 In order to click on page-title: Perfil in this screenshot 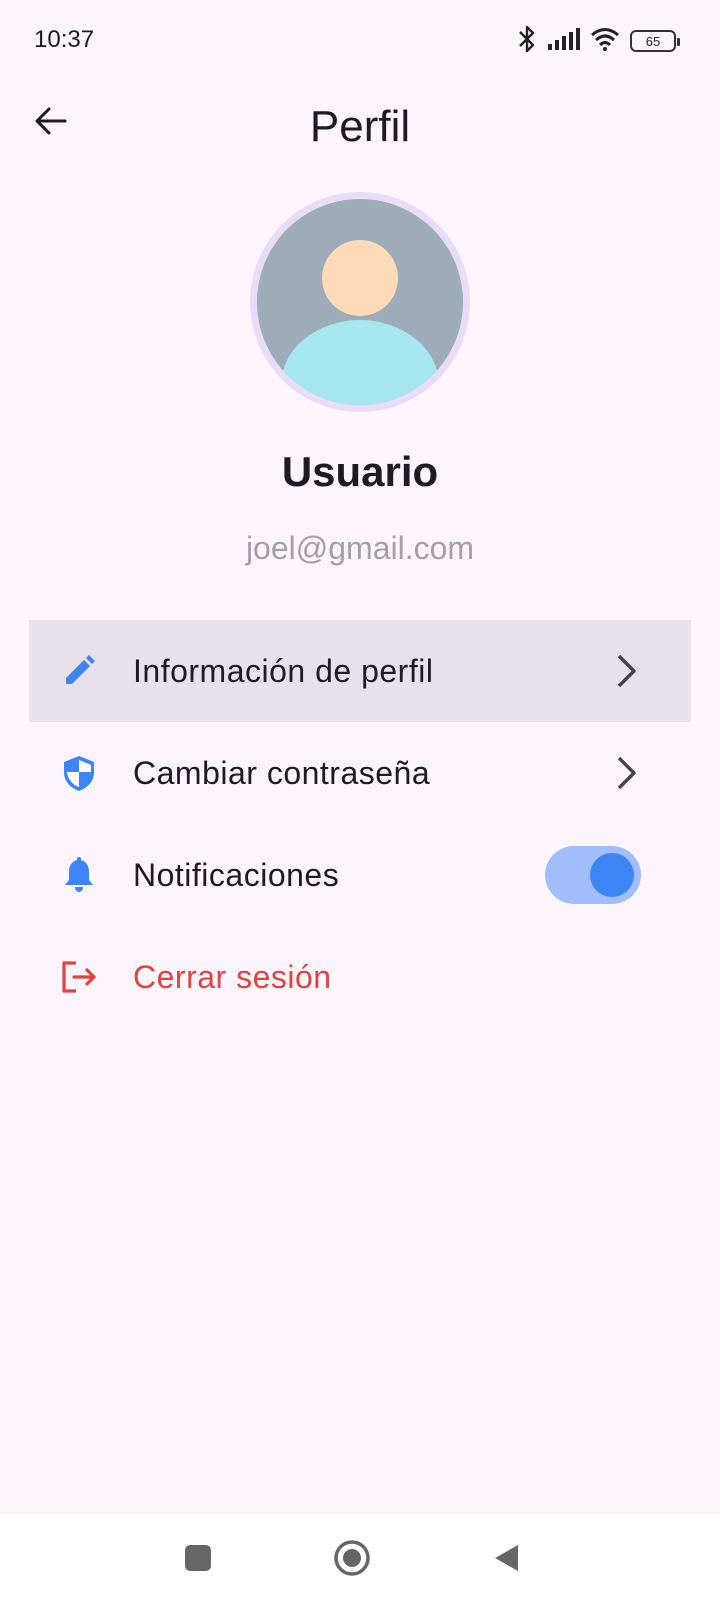, I will do `click(360, 126)`.